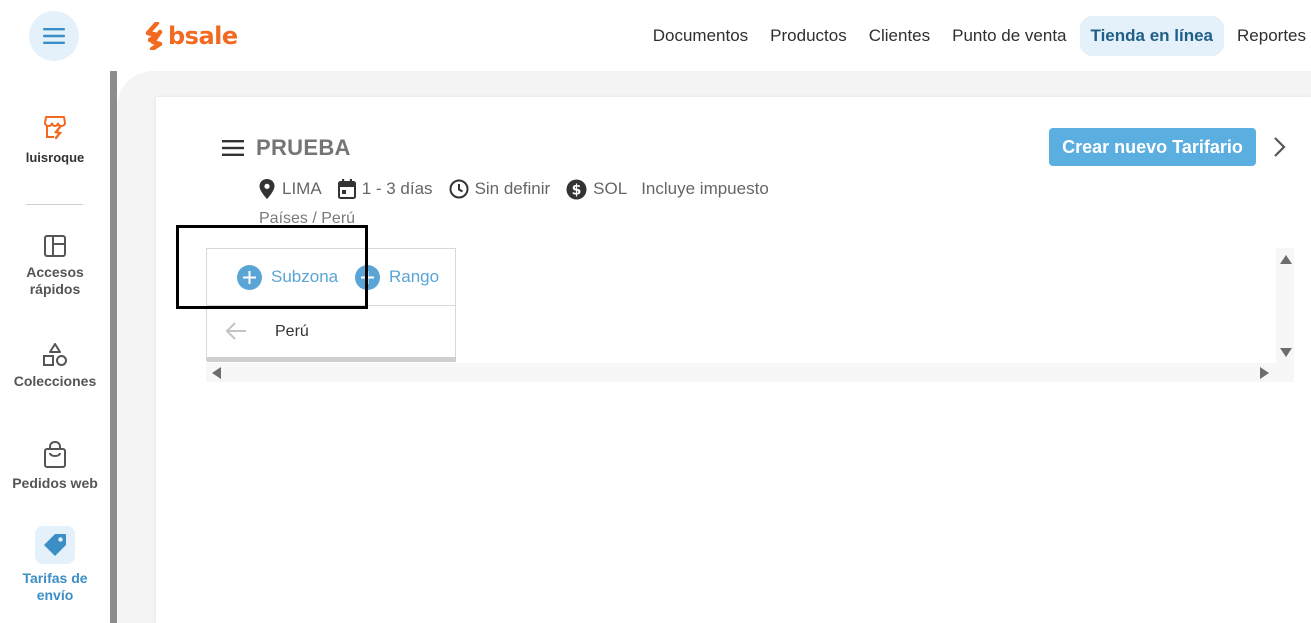 This screenshot has height=623, width=1311. Describe the element at coordinates (55, 354) in the screenshot. I see `shapes-icon` at that location.